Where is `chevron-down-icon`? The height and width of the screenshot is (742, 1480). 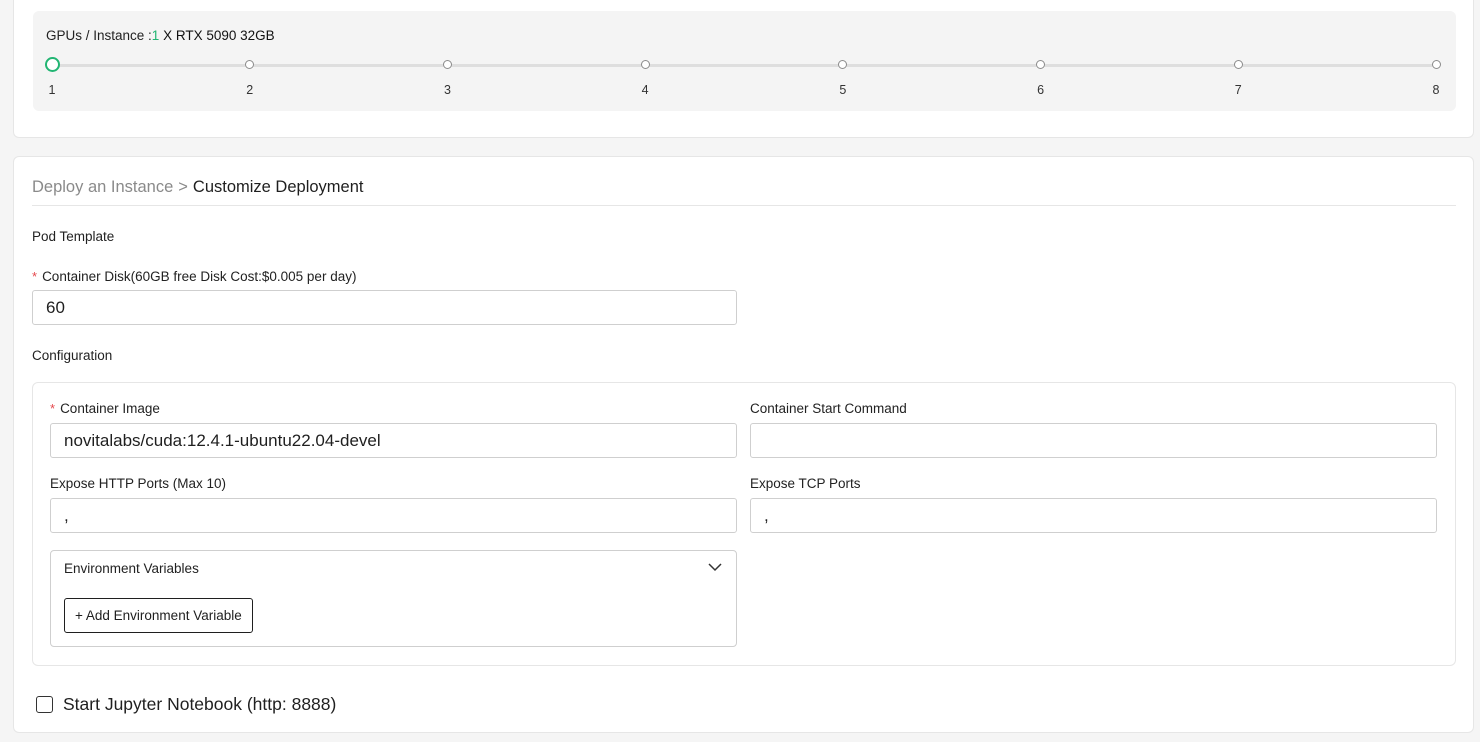 chevron-down-icon is located at coordinates (715, 567).